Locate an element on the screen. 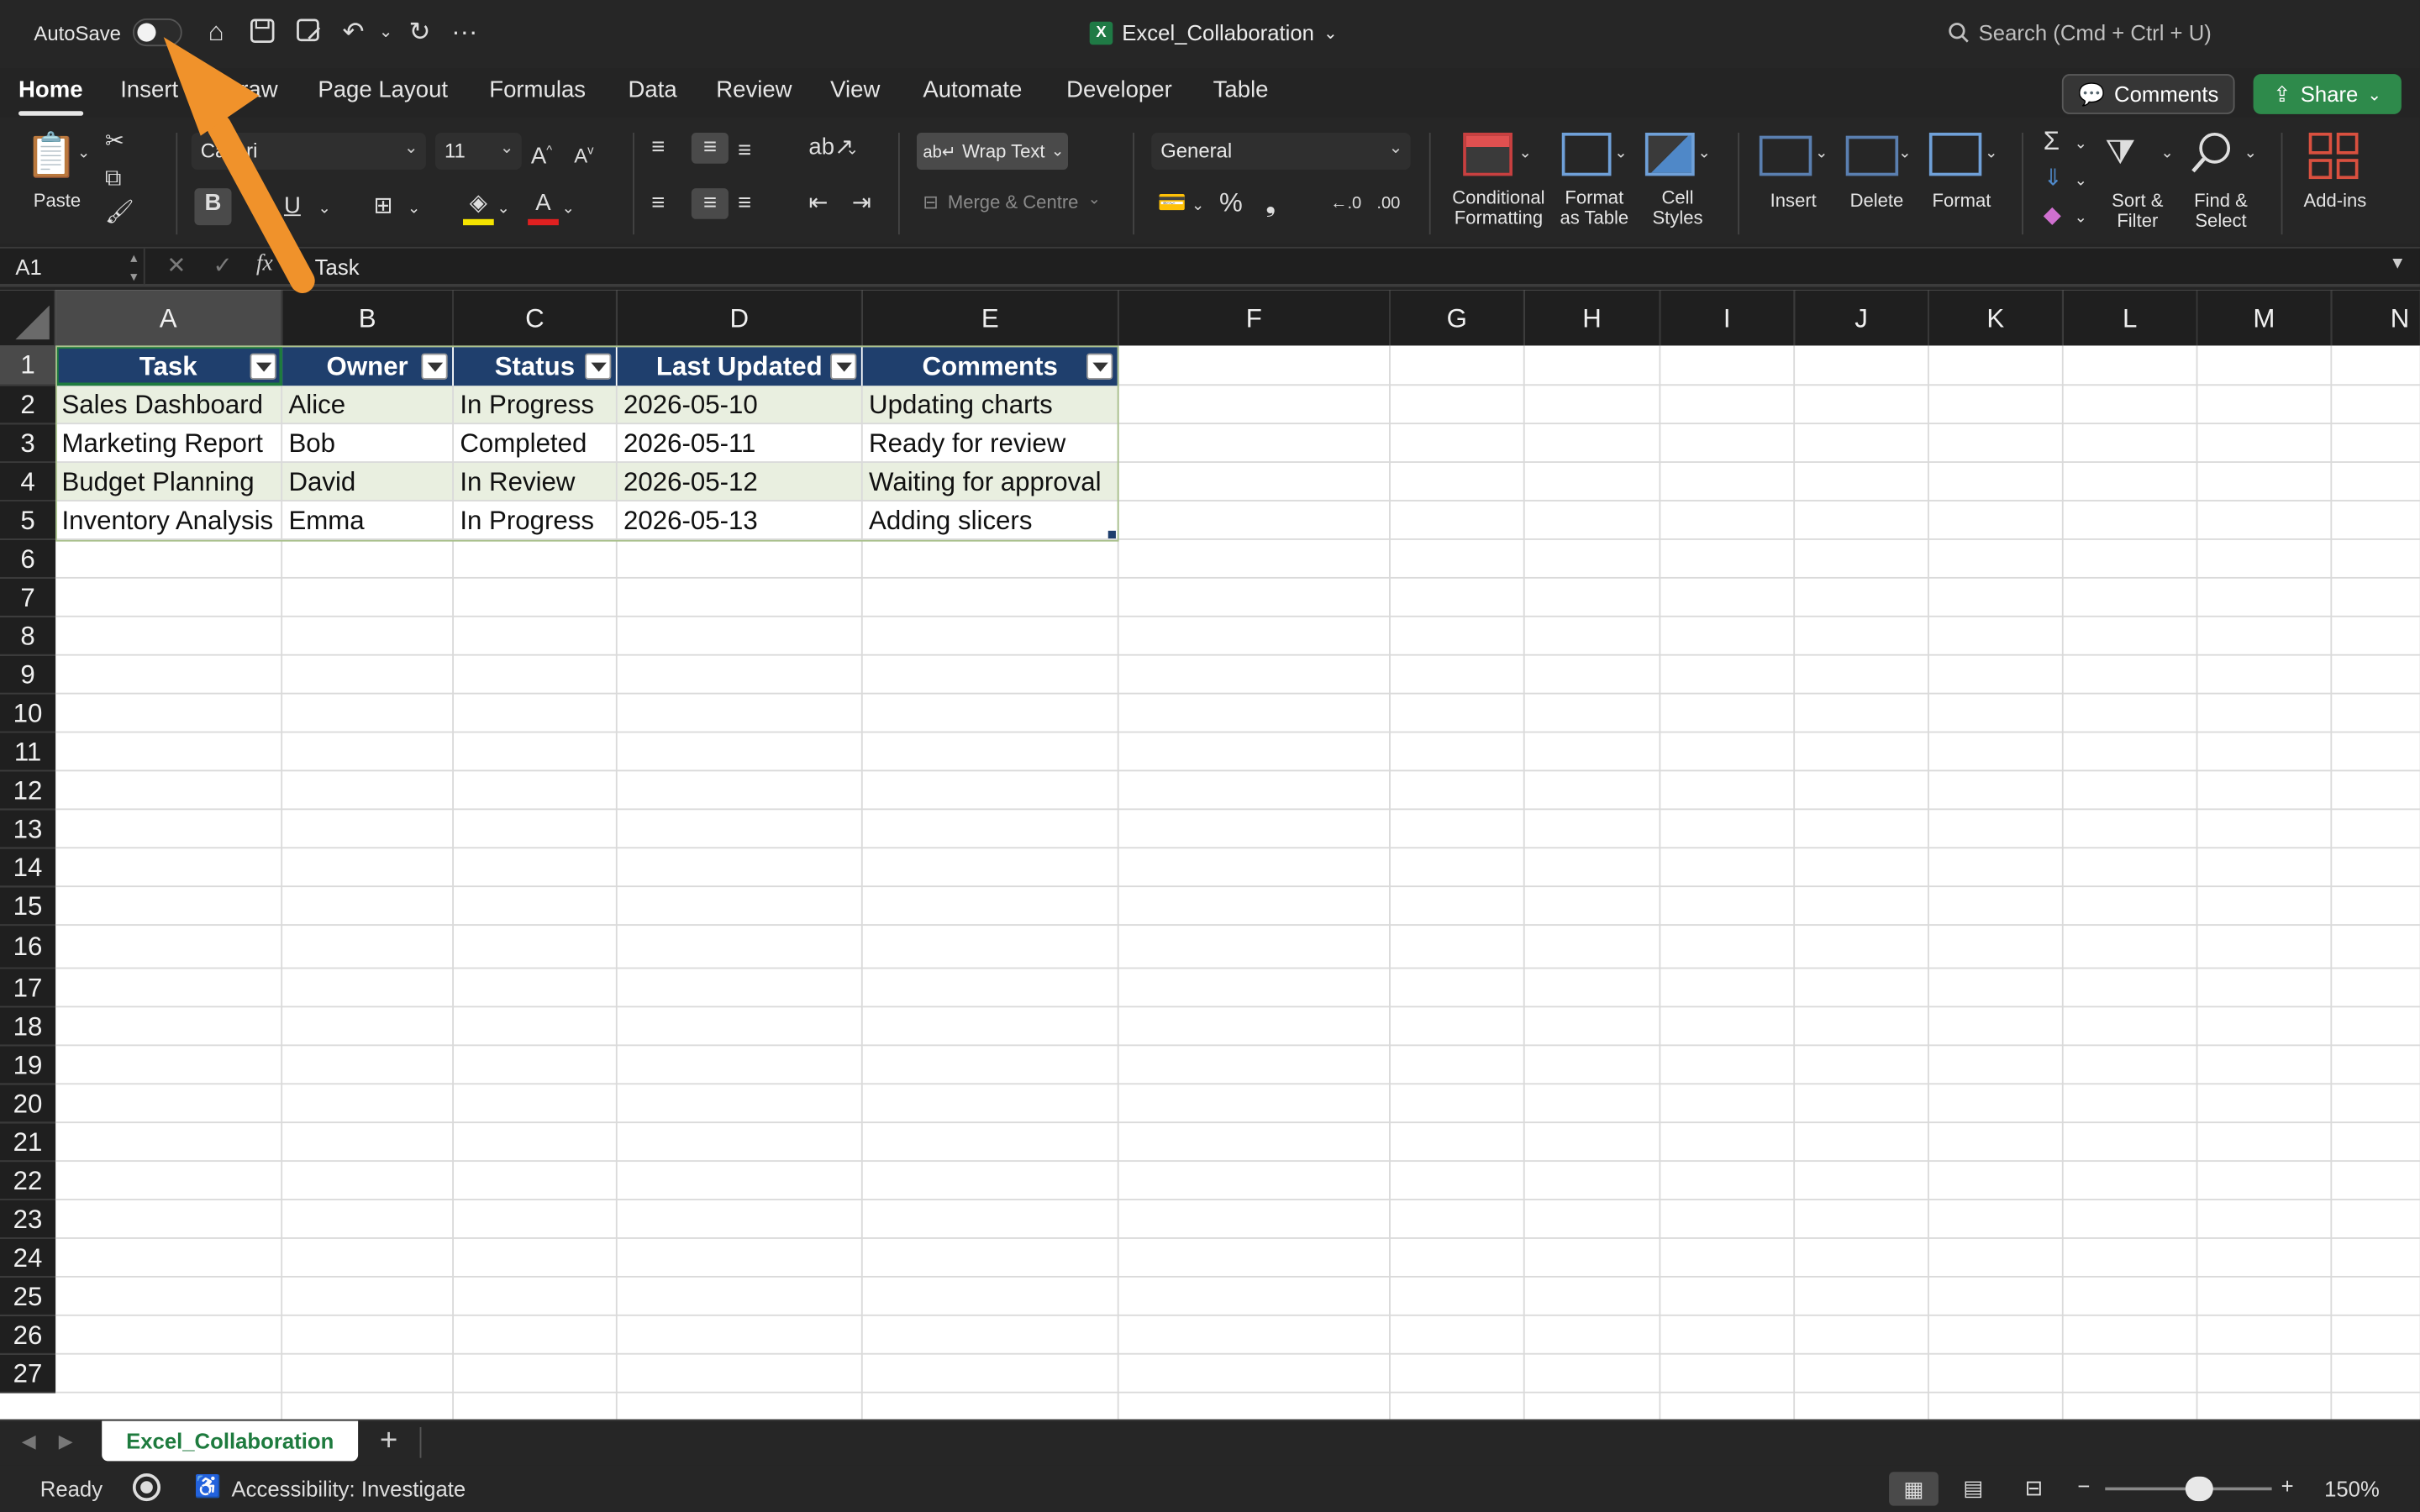 The image size is (2420, 1512). format-as-table-icon is located at coordinates (1587, 154).